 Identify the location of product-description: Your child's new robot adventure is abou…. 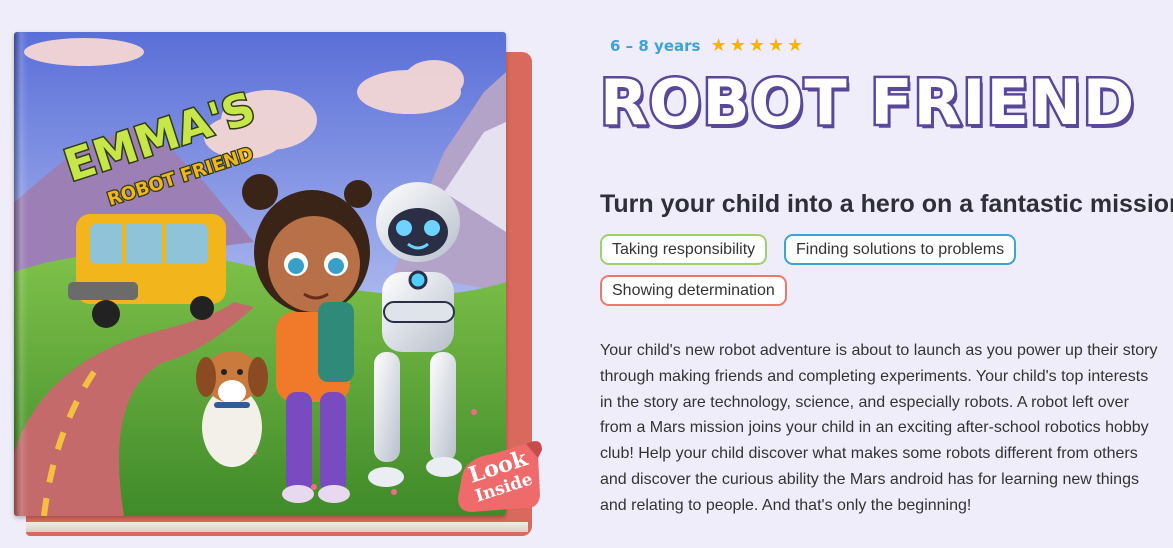
(879, 428).